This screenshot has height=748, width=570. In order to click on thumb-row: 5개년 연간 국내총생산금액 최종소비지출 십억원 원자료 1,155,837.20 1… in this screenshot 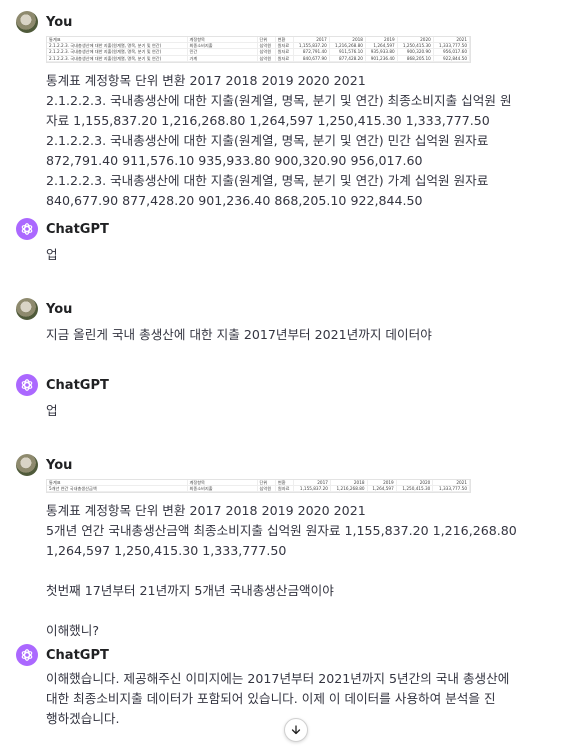, I will do `click(258, 488)`.